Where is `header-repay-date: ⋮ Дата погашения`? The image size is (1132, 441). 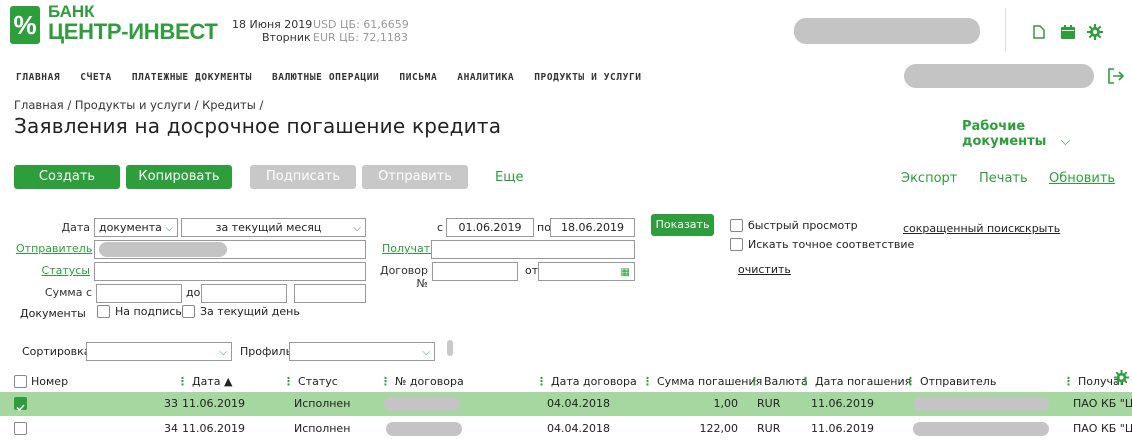 header-repay-date: ⋮ Дата погашения is located at coordinates (855, 382).